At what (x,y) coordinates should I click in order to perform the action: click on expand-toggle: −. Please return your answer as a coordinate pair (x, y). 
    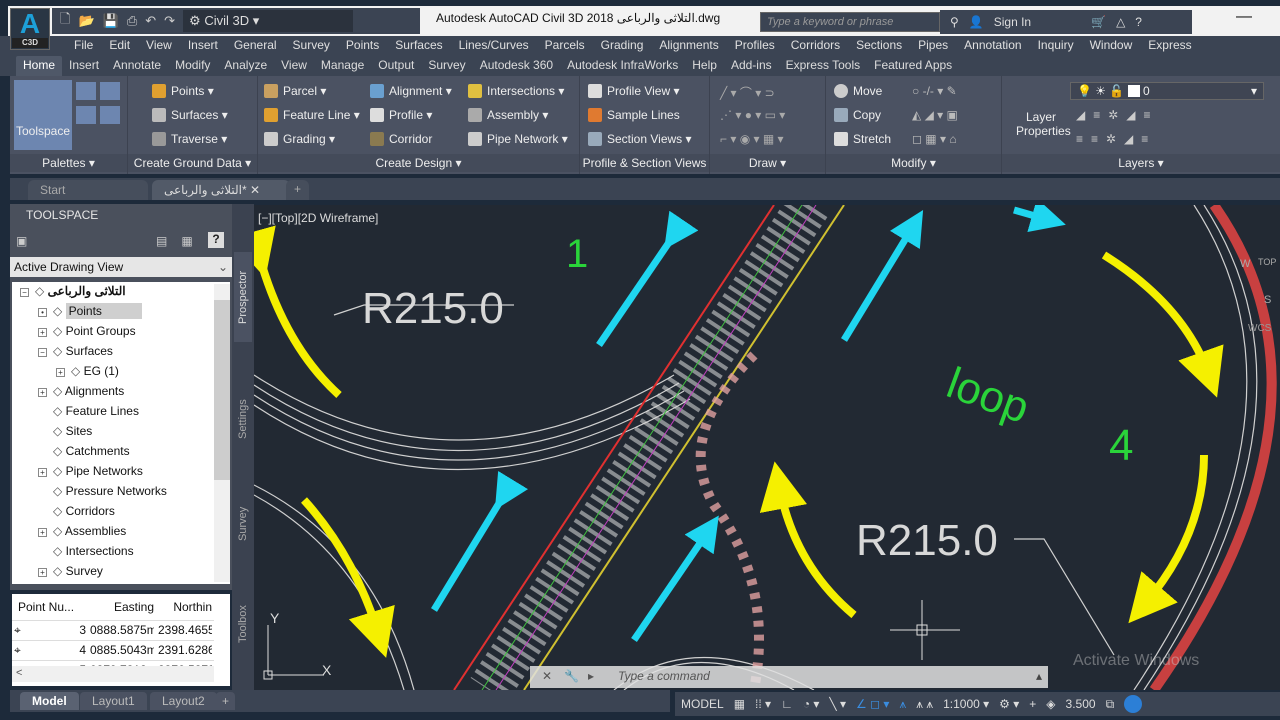
    Looking at the image, I should click on (42, 352).